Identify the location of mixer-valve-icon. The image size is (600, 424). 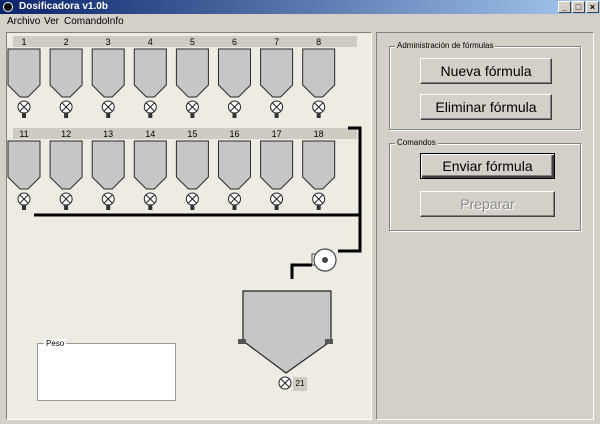
(285, 383).